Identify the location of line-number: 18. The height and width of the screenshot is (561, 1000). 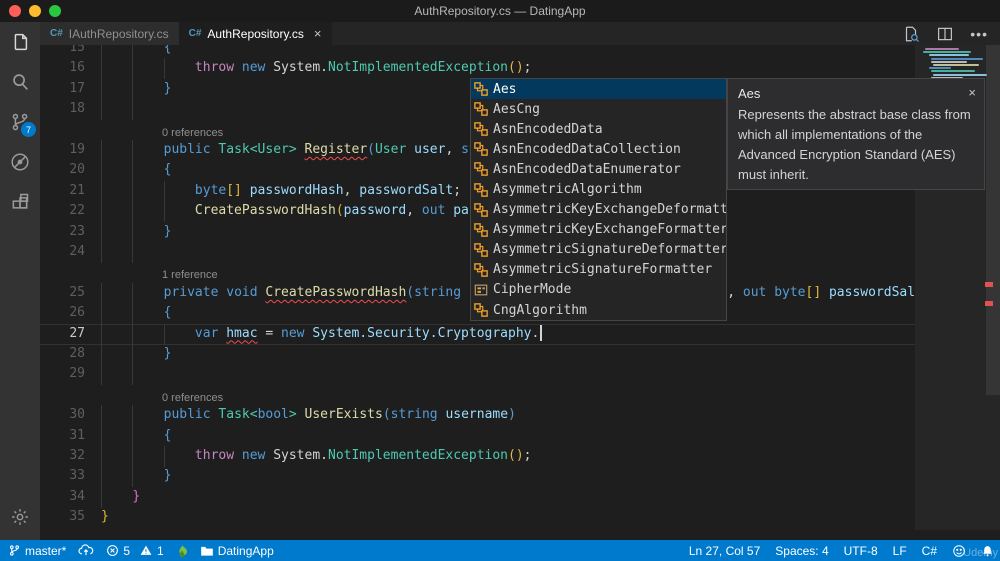
(77, 109).